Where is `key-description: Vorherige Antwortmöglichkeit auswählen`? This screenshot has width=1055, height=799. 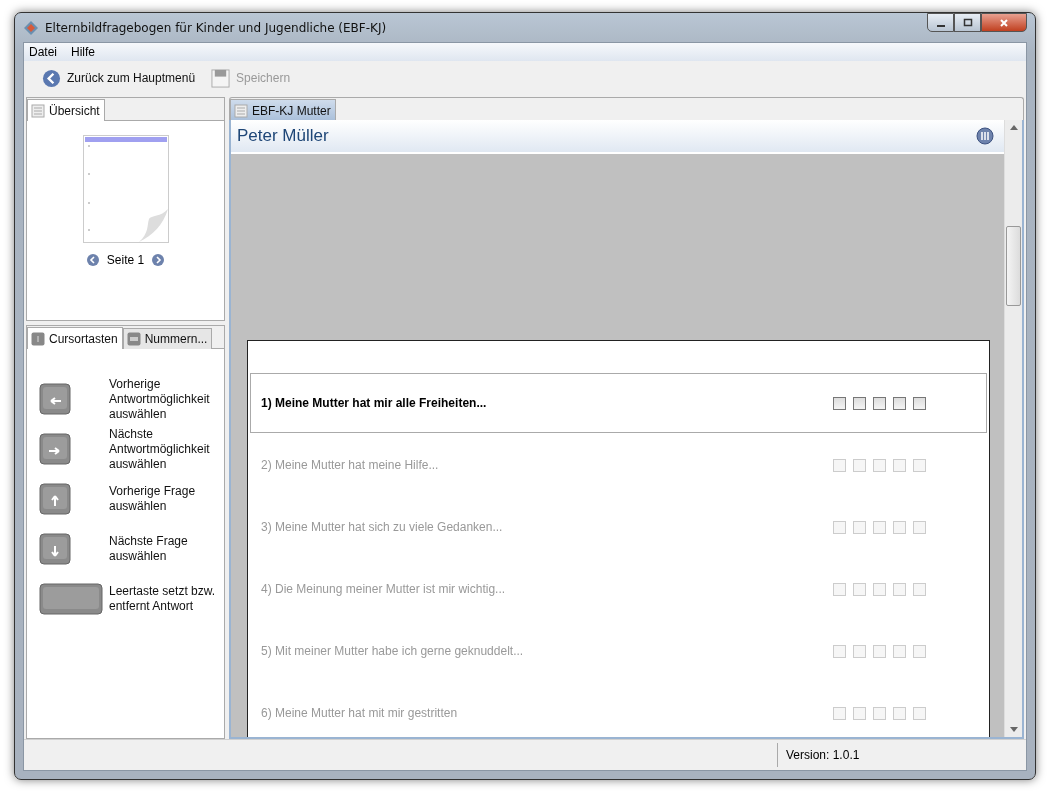 key-description: Vorherige Antwortmöglichkeit auswählen is located at coordinates (160, 399).